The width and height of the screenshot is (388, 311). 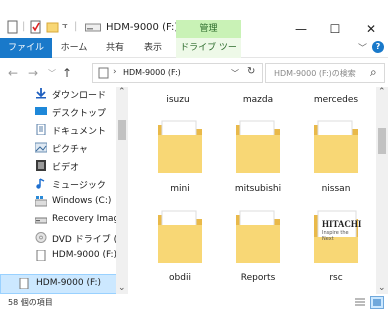 I want to click on main-scrollbar, so click(x=382, y=190).